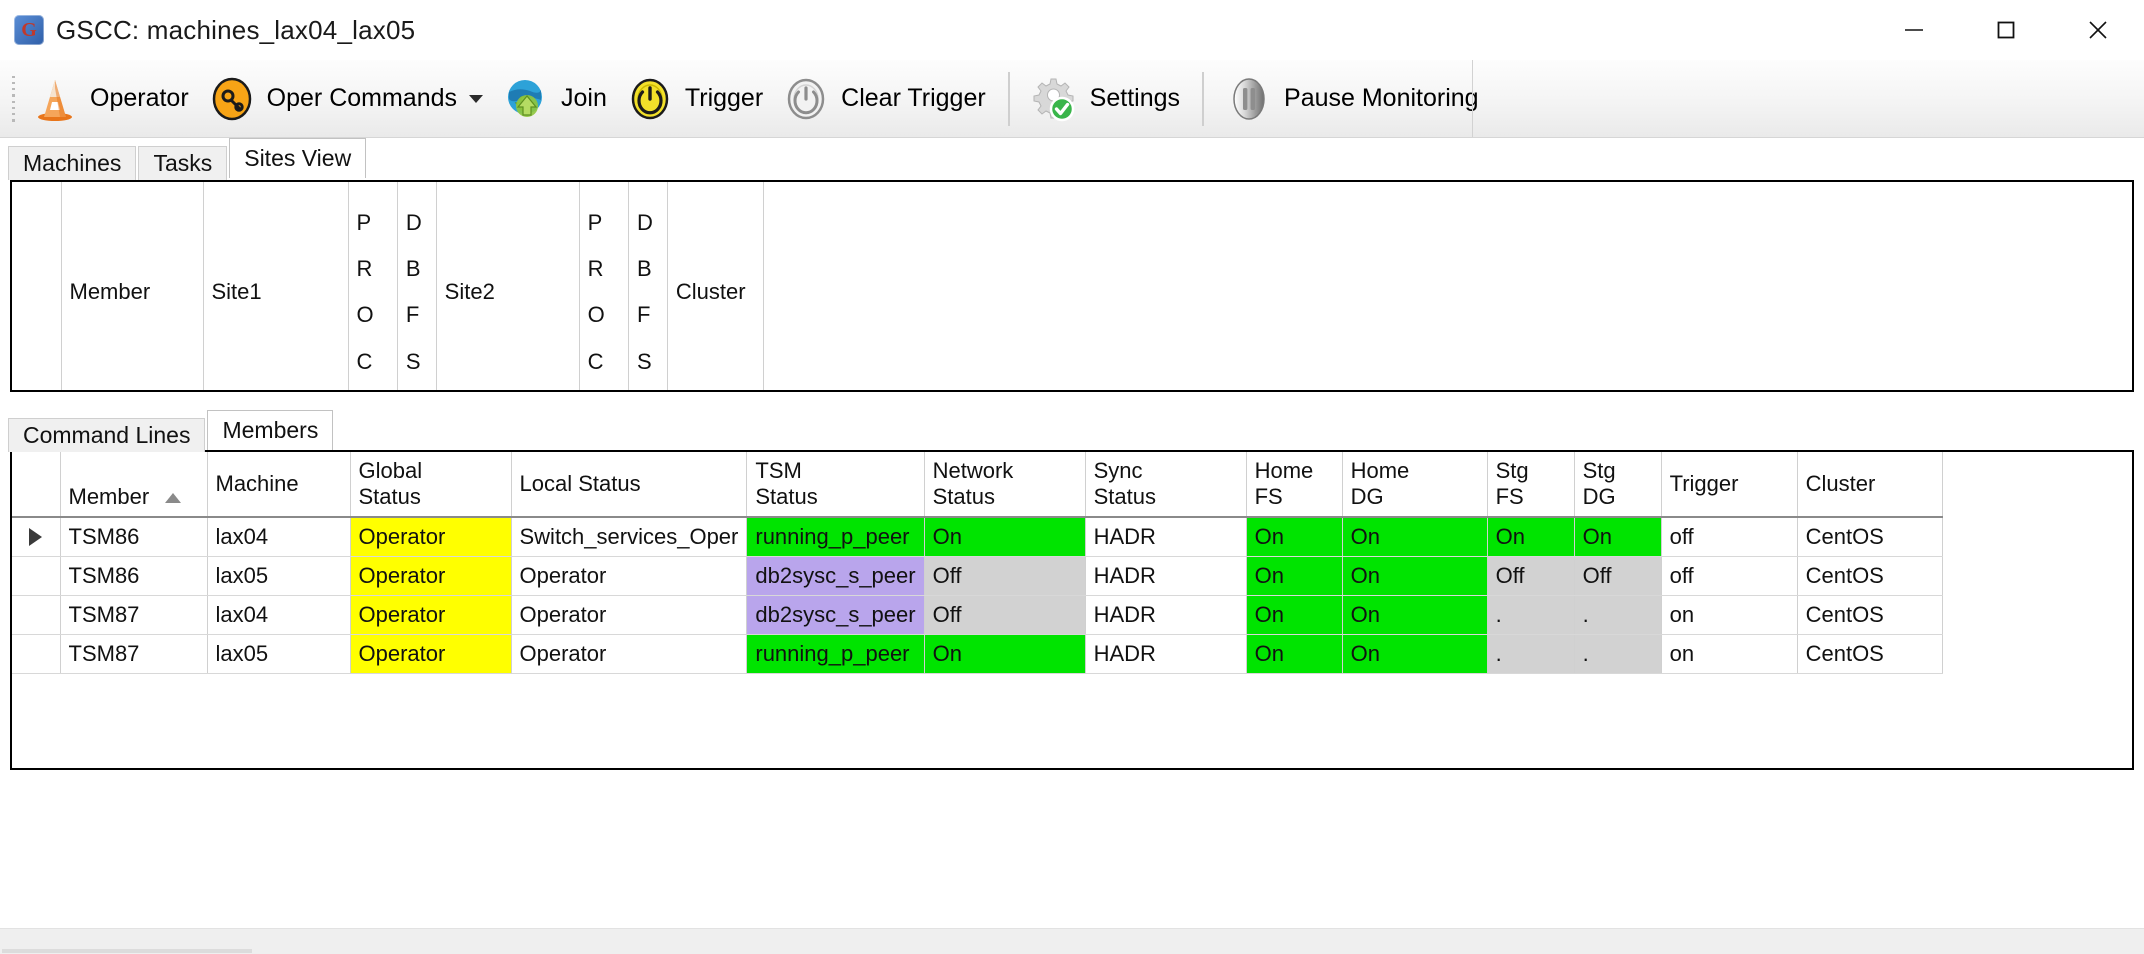 This screenshot has width=2144, height=954. What do you see at coordinates (1531, 576) in the screenshot?
I see `cell-stg-fs: Off` at bounding box center [1531, 576].